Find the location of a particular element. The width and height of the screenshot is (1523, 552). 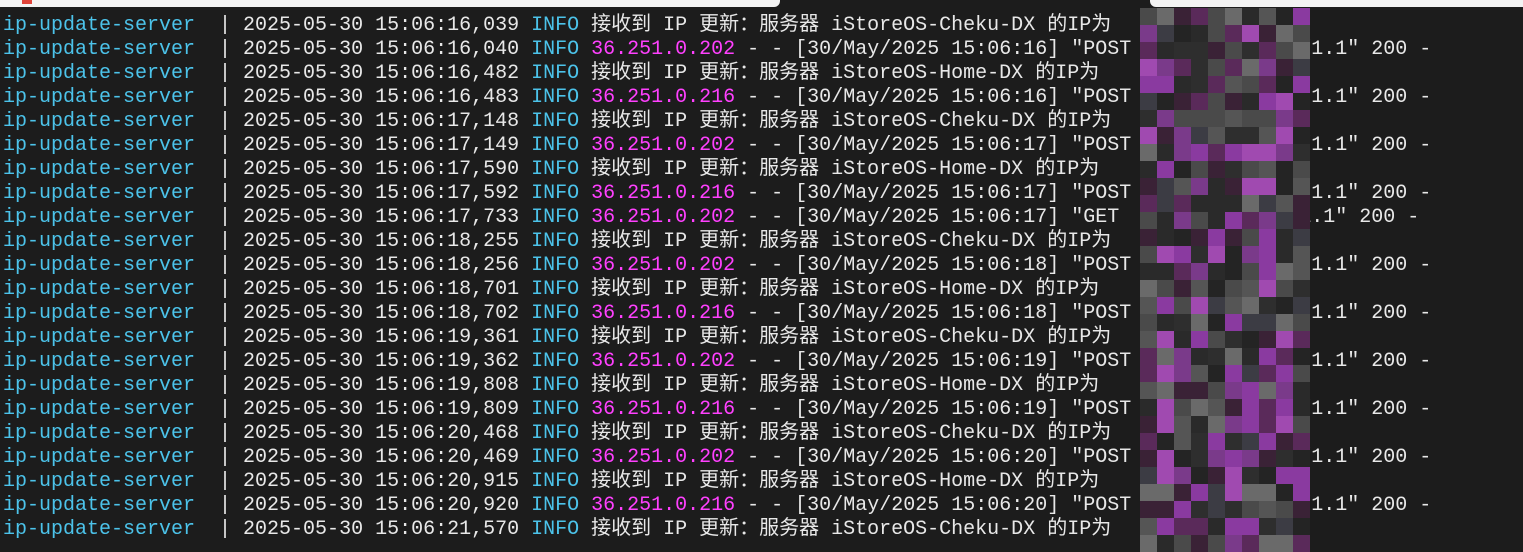

client-ip: 36.251.0.202 is located at coordinates (663, 145).